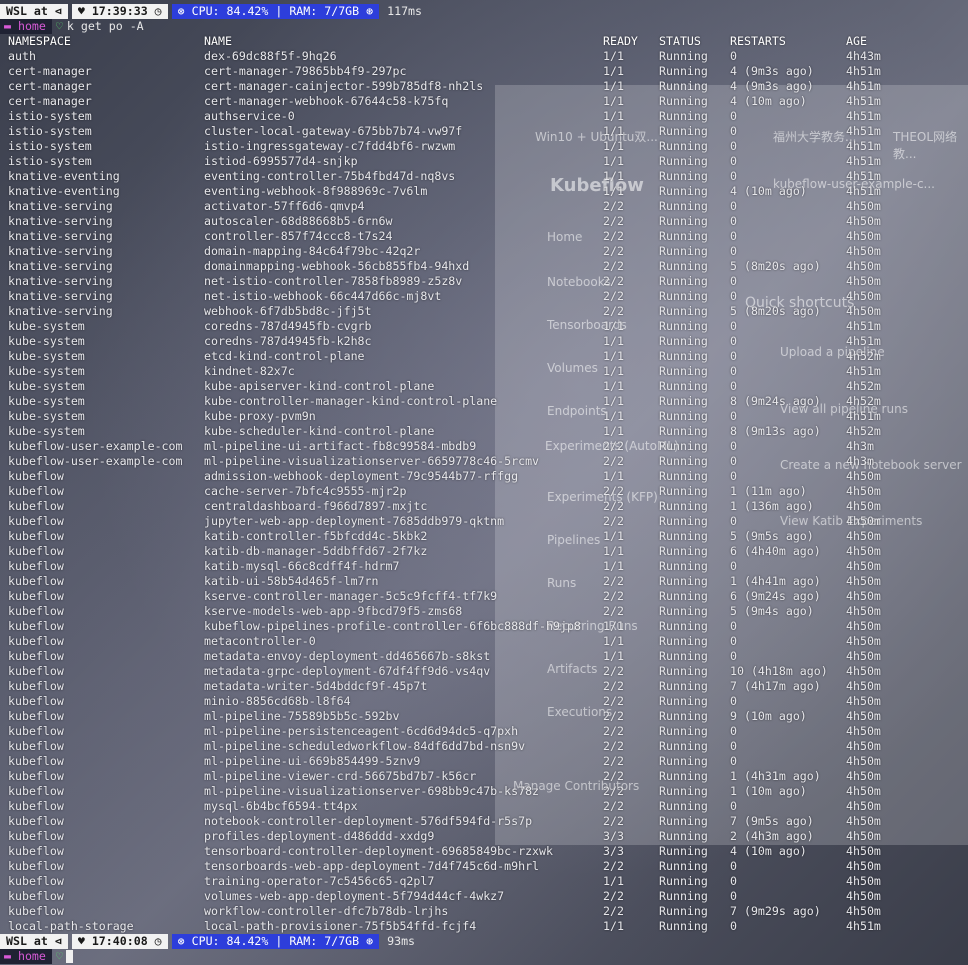  Describe the element at coordinates (31, 956) in the screenshot. I see `home-label: home` at that location.